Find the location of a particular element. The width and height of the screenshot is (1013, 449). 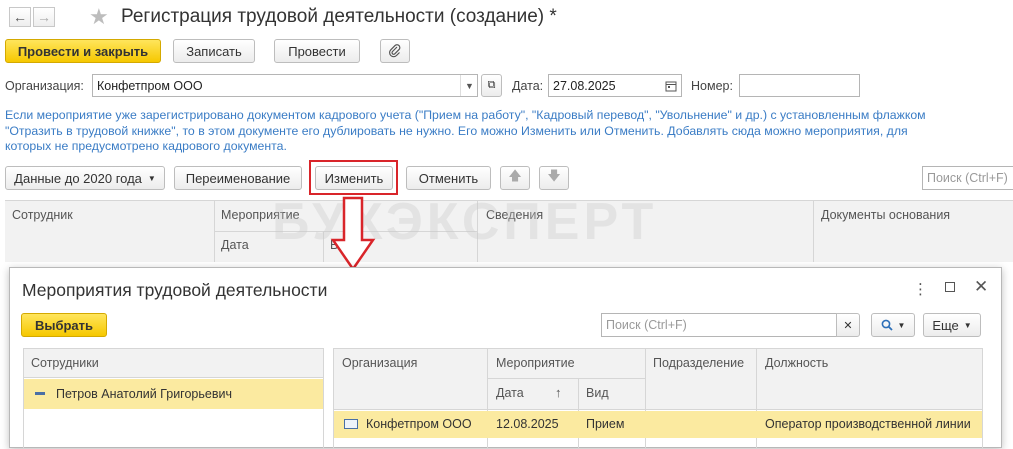

sort-arrow-icon: ↑ is located at coordinates (558, 392).